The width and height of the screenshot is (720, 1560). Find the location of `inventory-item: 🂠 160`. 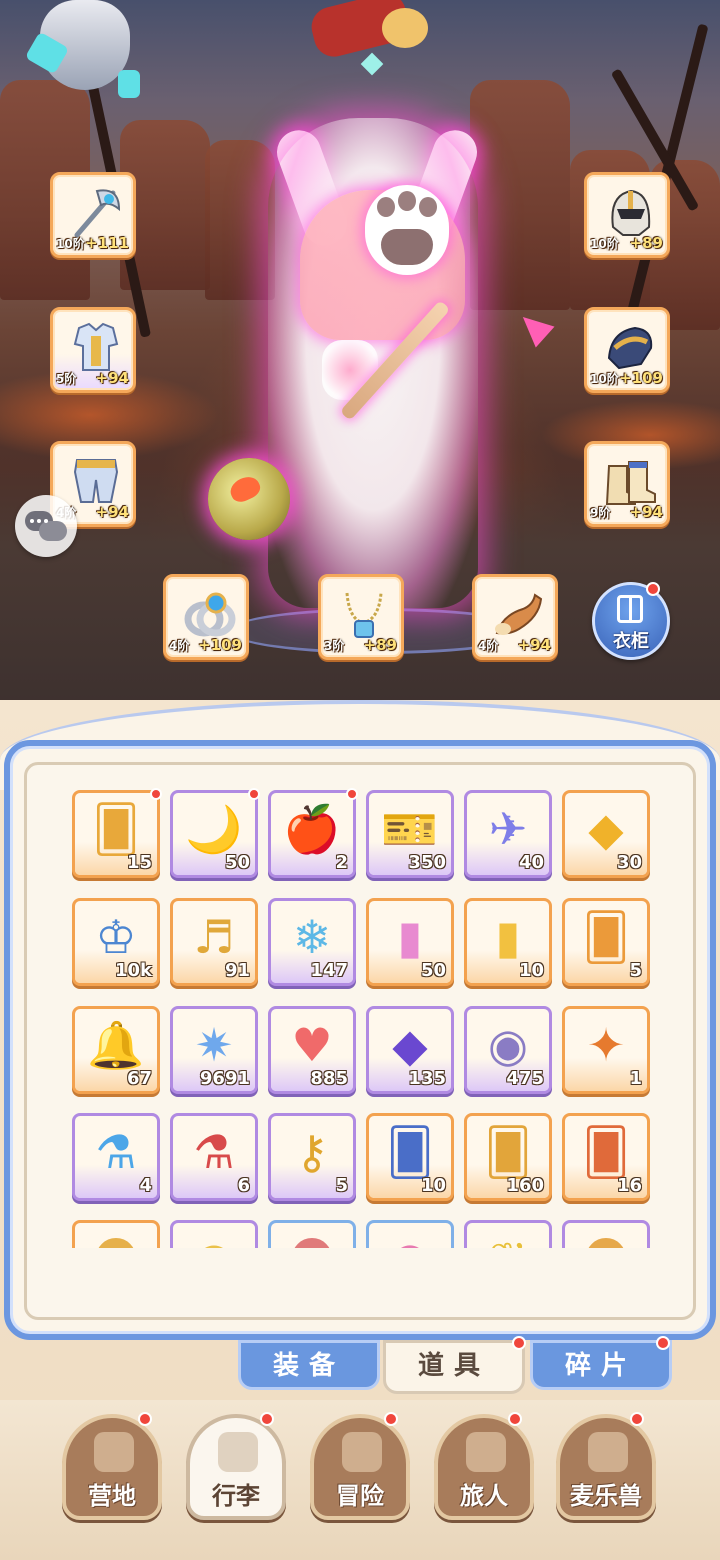

inventory-item: 🂠 160 is located at coordinates (508, 1157).